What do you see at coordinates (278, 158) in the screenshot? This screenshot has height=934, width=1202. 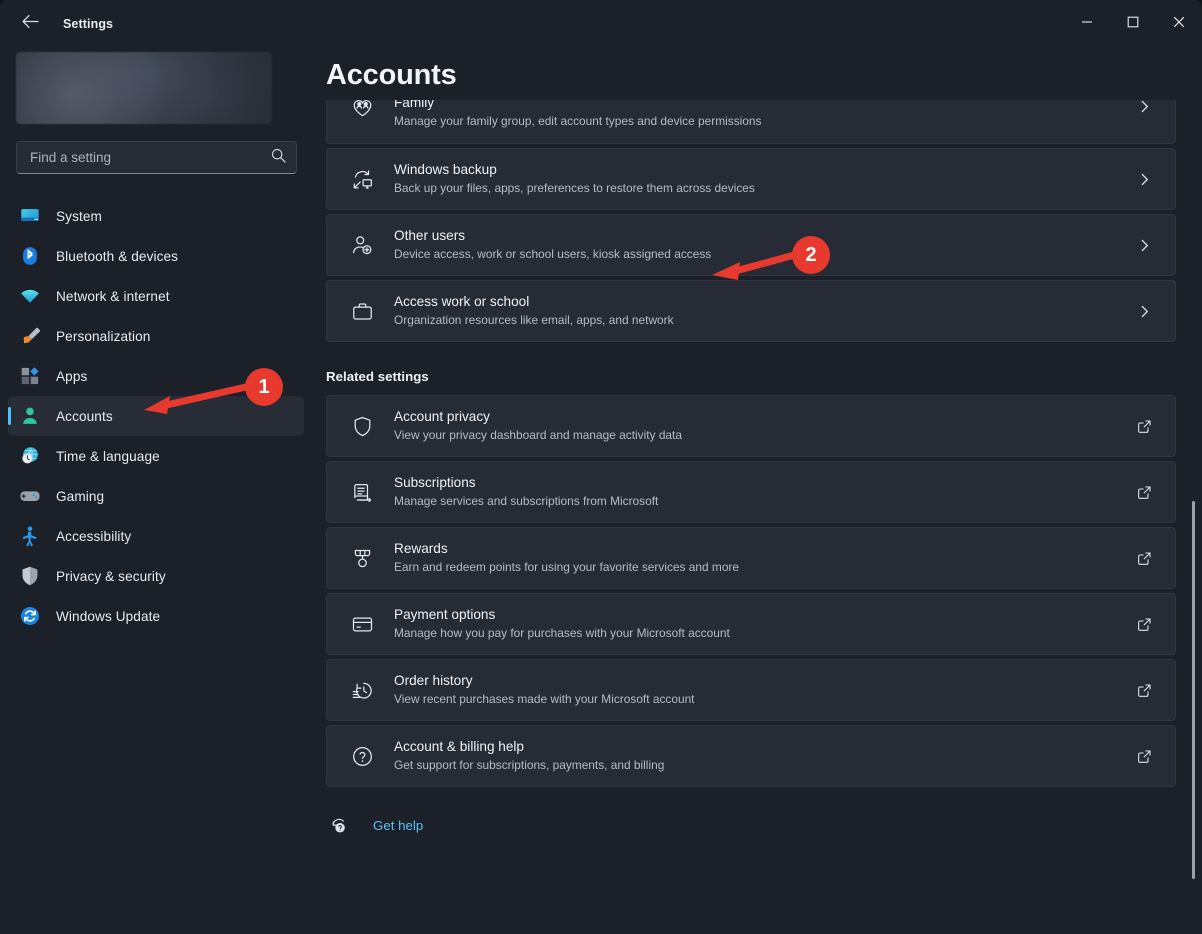 I see `search-icon` at bounding box center [278, 158].